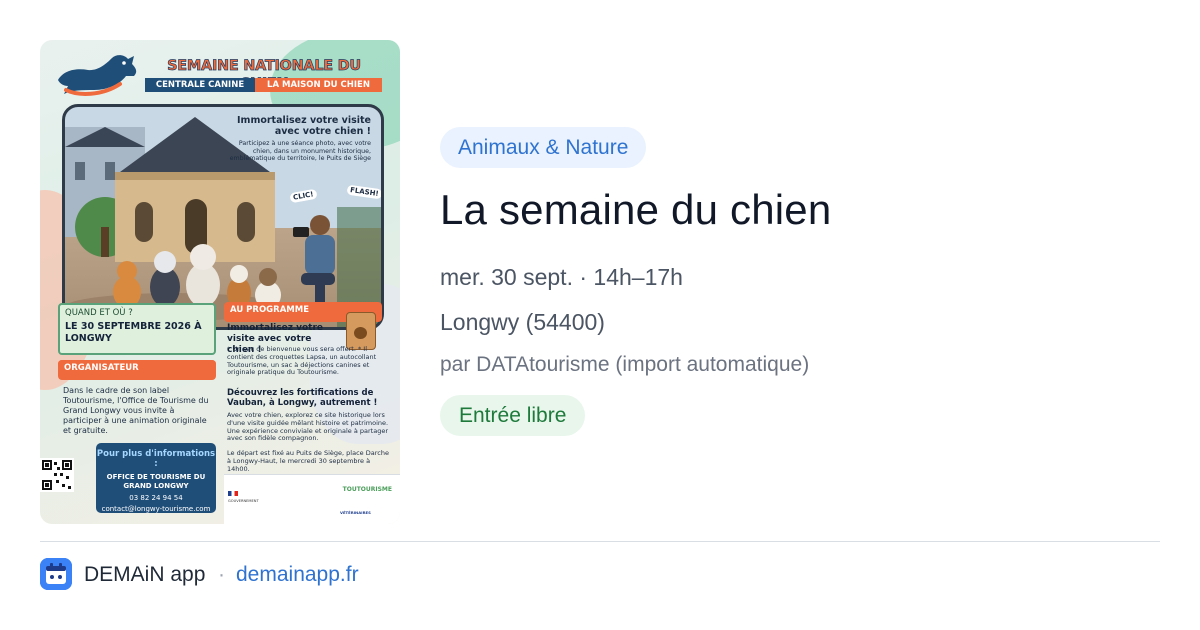 This screenshot has height=630, width=1200. Describe the element at coordinates (297, 575) in the screenshot. I see `app-website-link: demainapp.fr` at that location.